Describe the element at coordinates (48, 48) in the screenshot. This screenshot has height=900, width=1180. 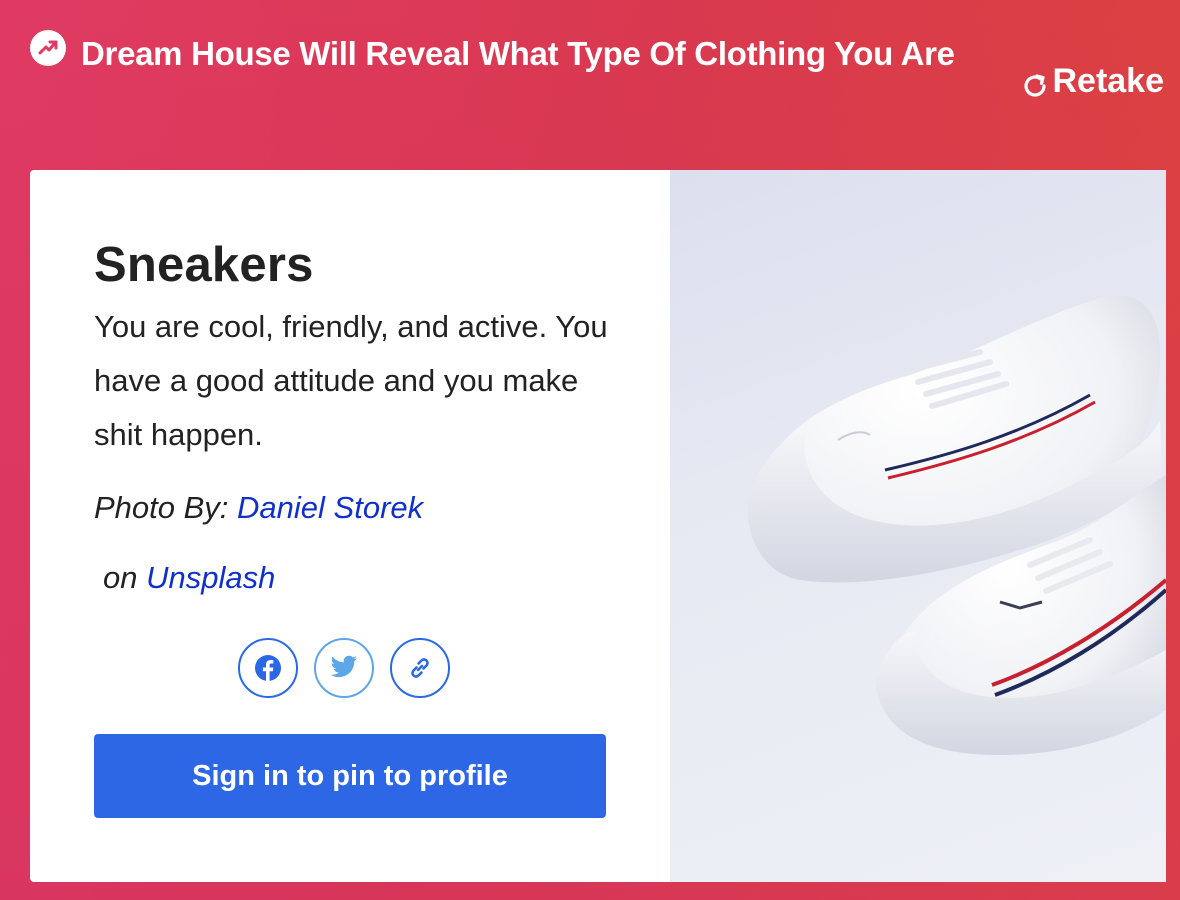
I see `trending-icon` at that location.